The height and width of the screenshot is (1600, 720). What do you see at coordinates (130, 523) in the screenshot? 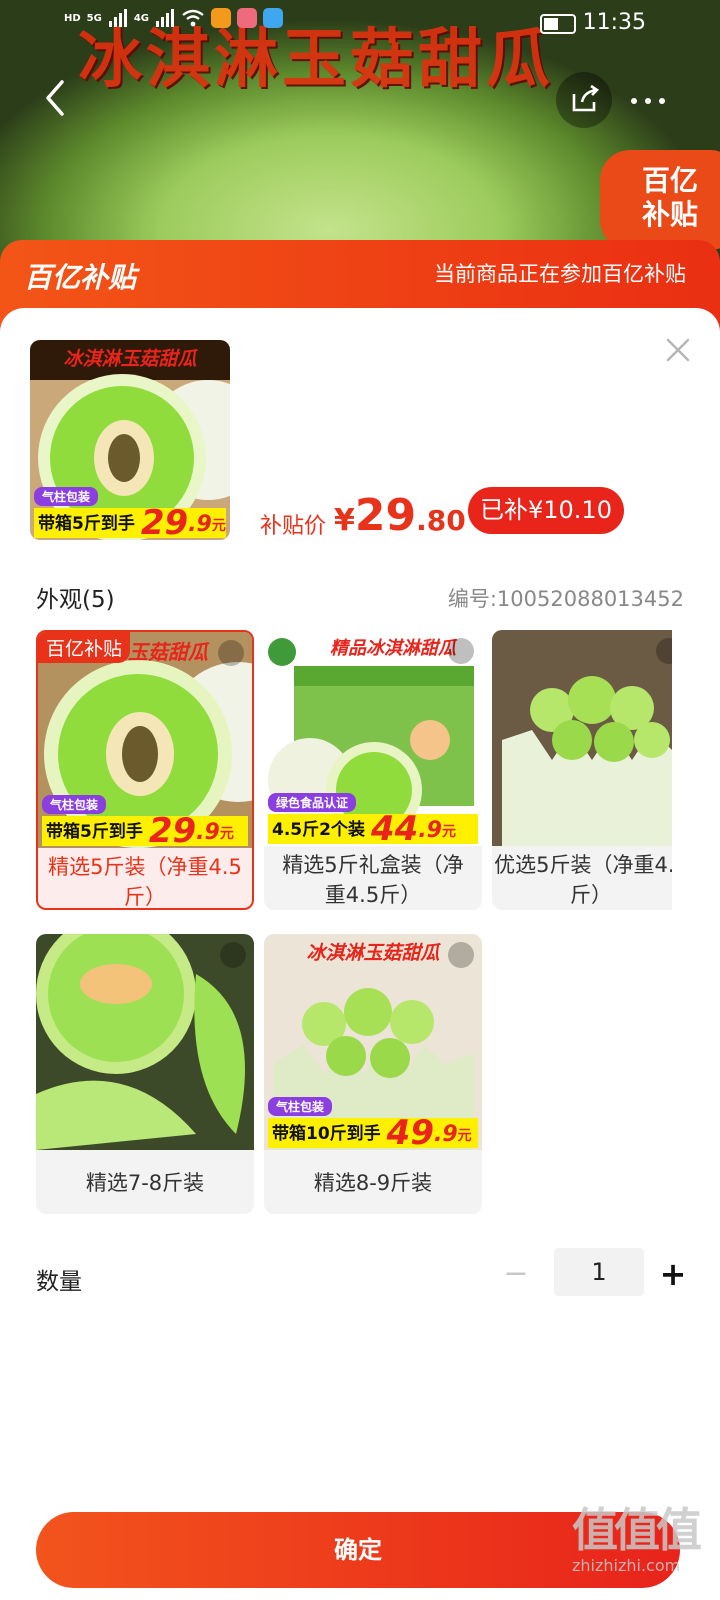
I see `thumb-promo-bar: 带箱5斤到手 29 .9 元` at bounding box center [130, 523].